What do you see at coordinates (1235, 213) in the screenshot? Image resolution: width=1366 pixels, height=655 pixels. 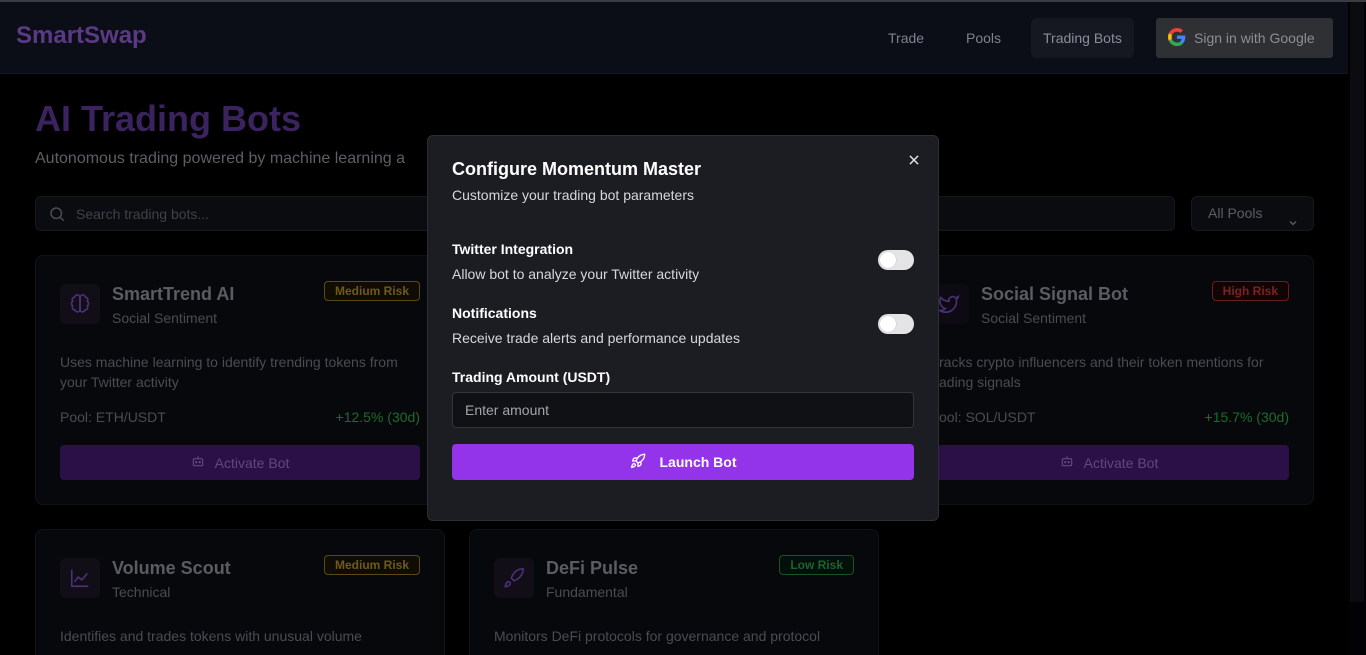 I see `pool-filter-value: All Pools` at bounding box center [1235, 213].